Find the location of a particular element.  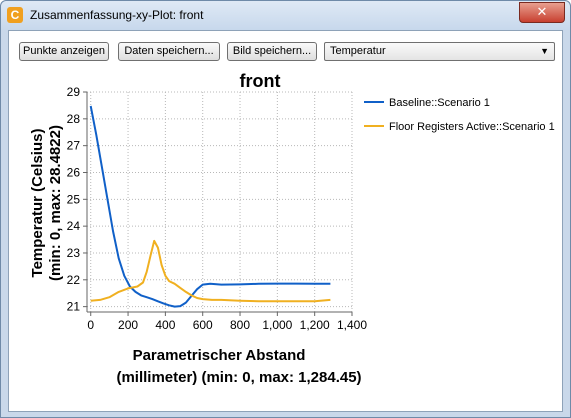

y-tick-label: 22 is located at coordinates (74, 280).